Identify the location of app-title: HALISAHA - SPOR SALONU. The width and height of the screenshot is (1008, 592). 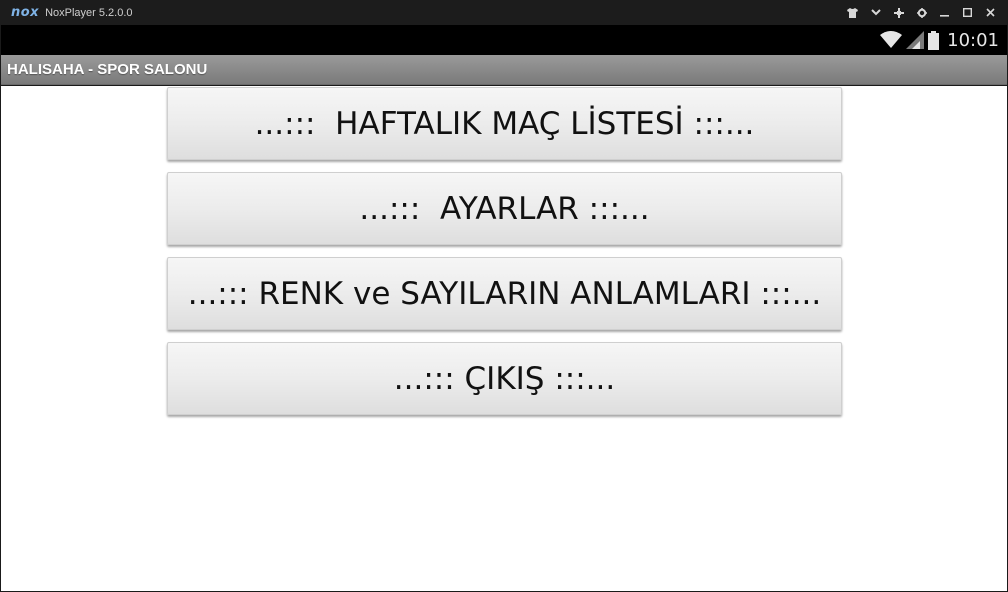
(107, 69).